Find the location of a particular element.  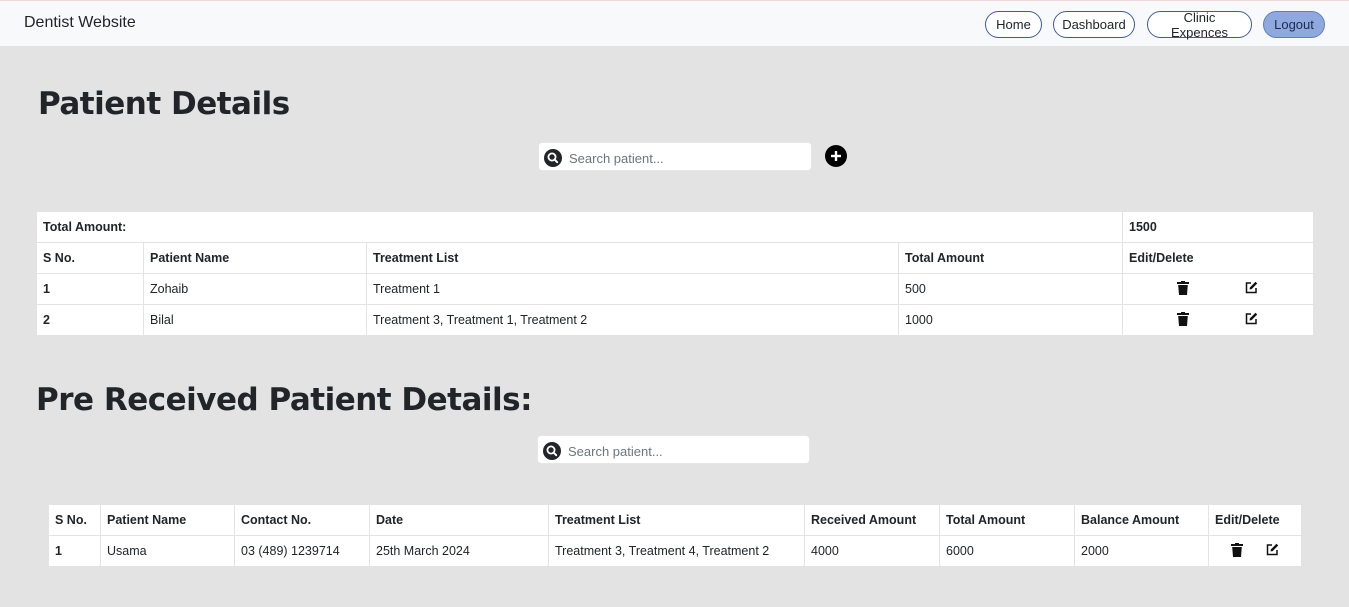

cell-treatment-list: Treatment 3, Treatment 4, Treatment 2 is located at coordinates (676, 551).